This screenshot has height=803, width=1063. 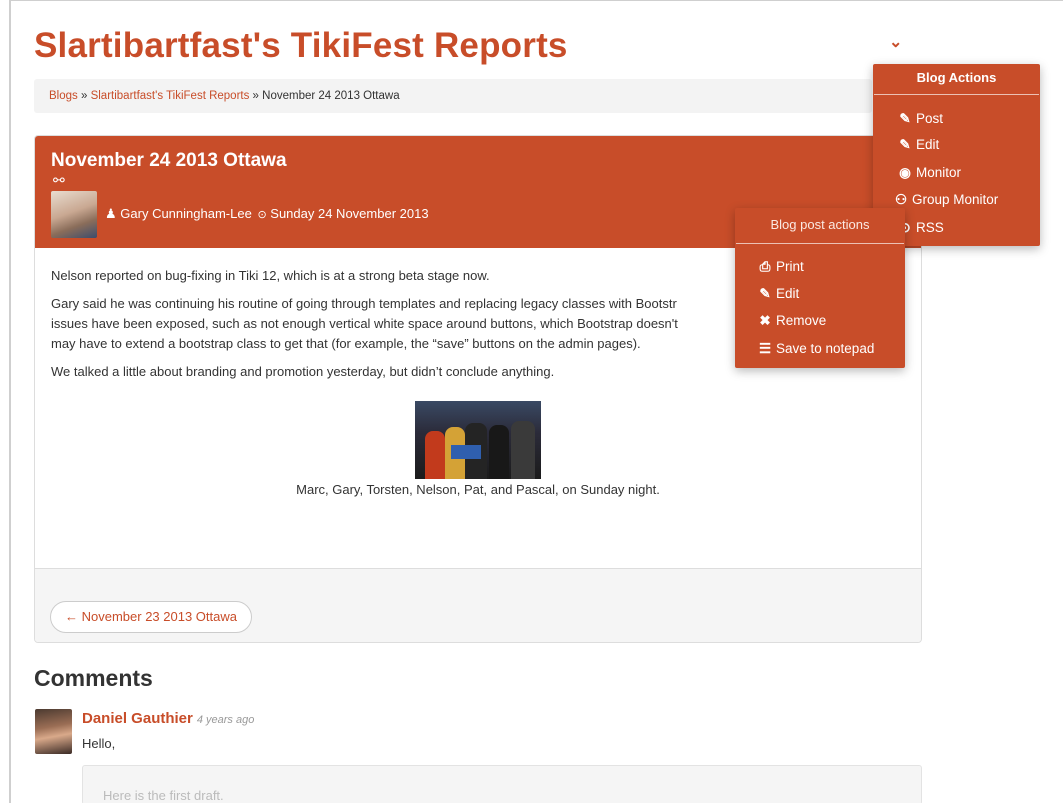 What do you see at coordinates (939, 172) in the screenshot?
I see `menu-item-label: Monitor` at bounding box center [939, 172].